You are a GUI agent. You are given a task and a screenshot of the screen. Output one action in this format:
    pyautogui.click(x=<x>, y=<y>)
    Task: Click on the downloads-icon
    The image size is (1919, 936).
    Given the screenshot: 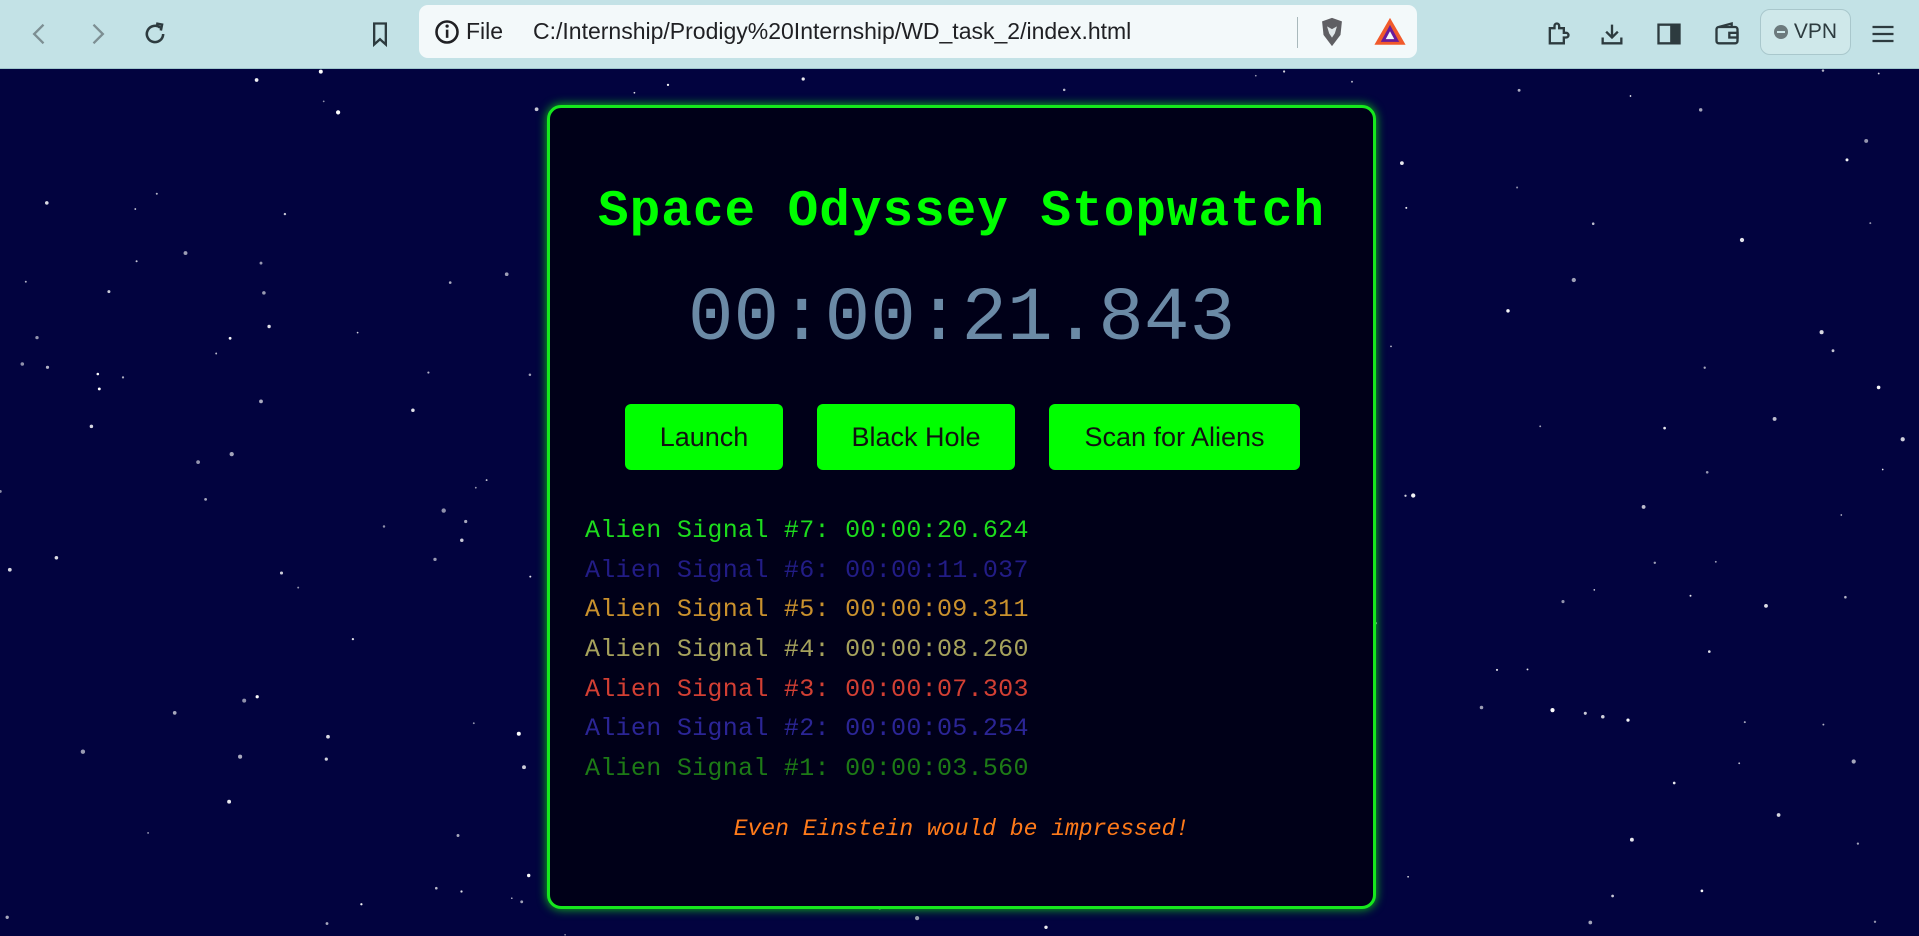 What is the action you would take?
    pyautogui.click(x=1612, y=34)
    